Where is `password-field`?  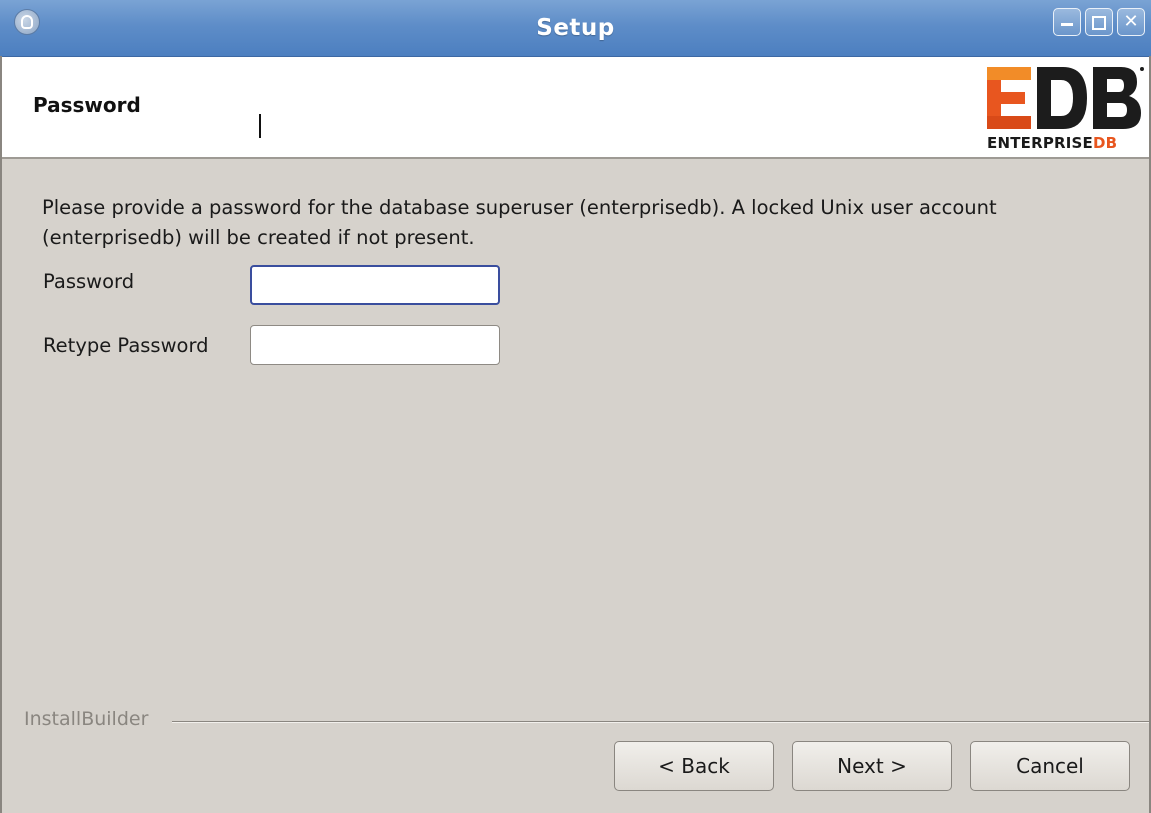 password-field is located at coordinates (375, 285).